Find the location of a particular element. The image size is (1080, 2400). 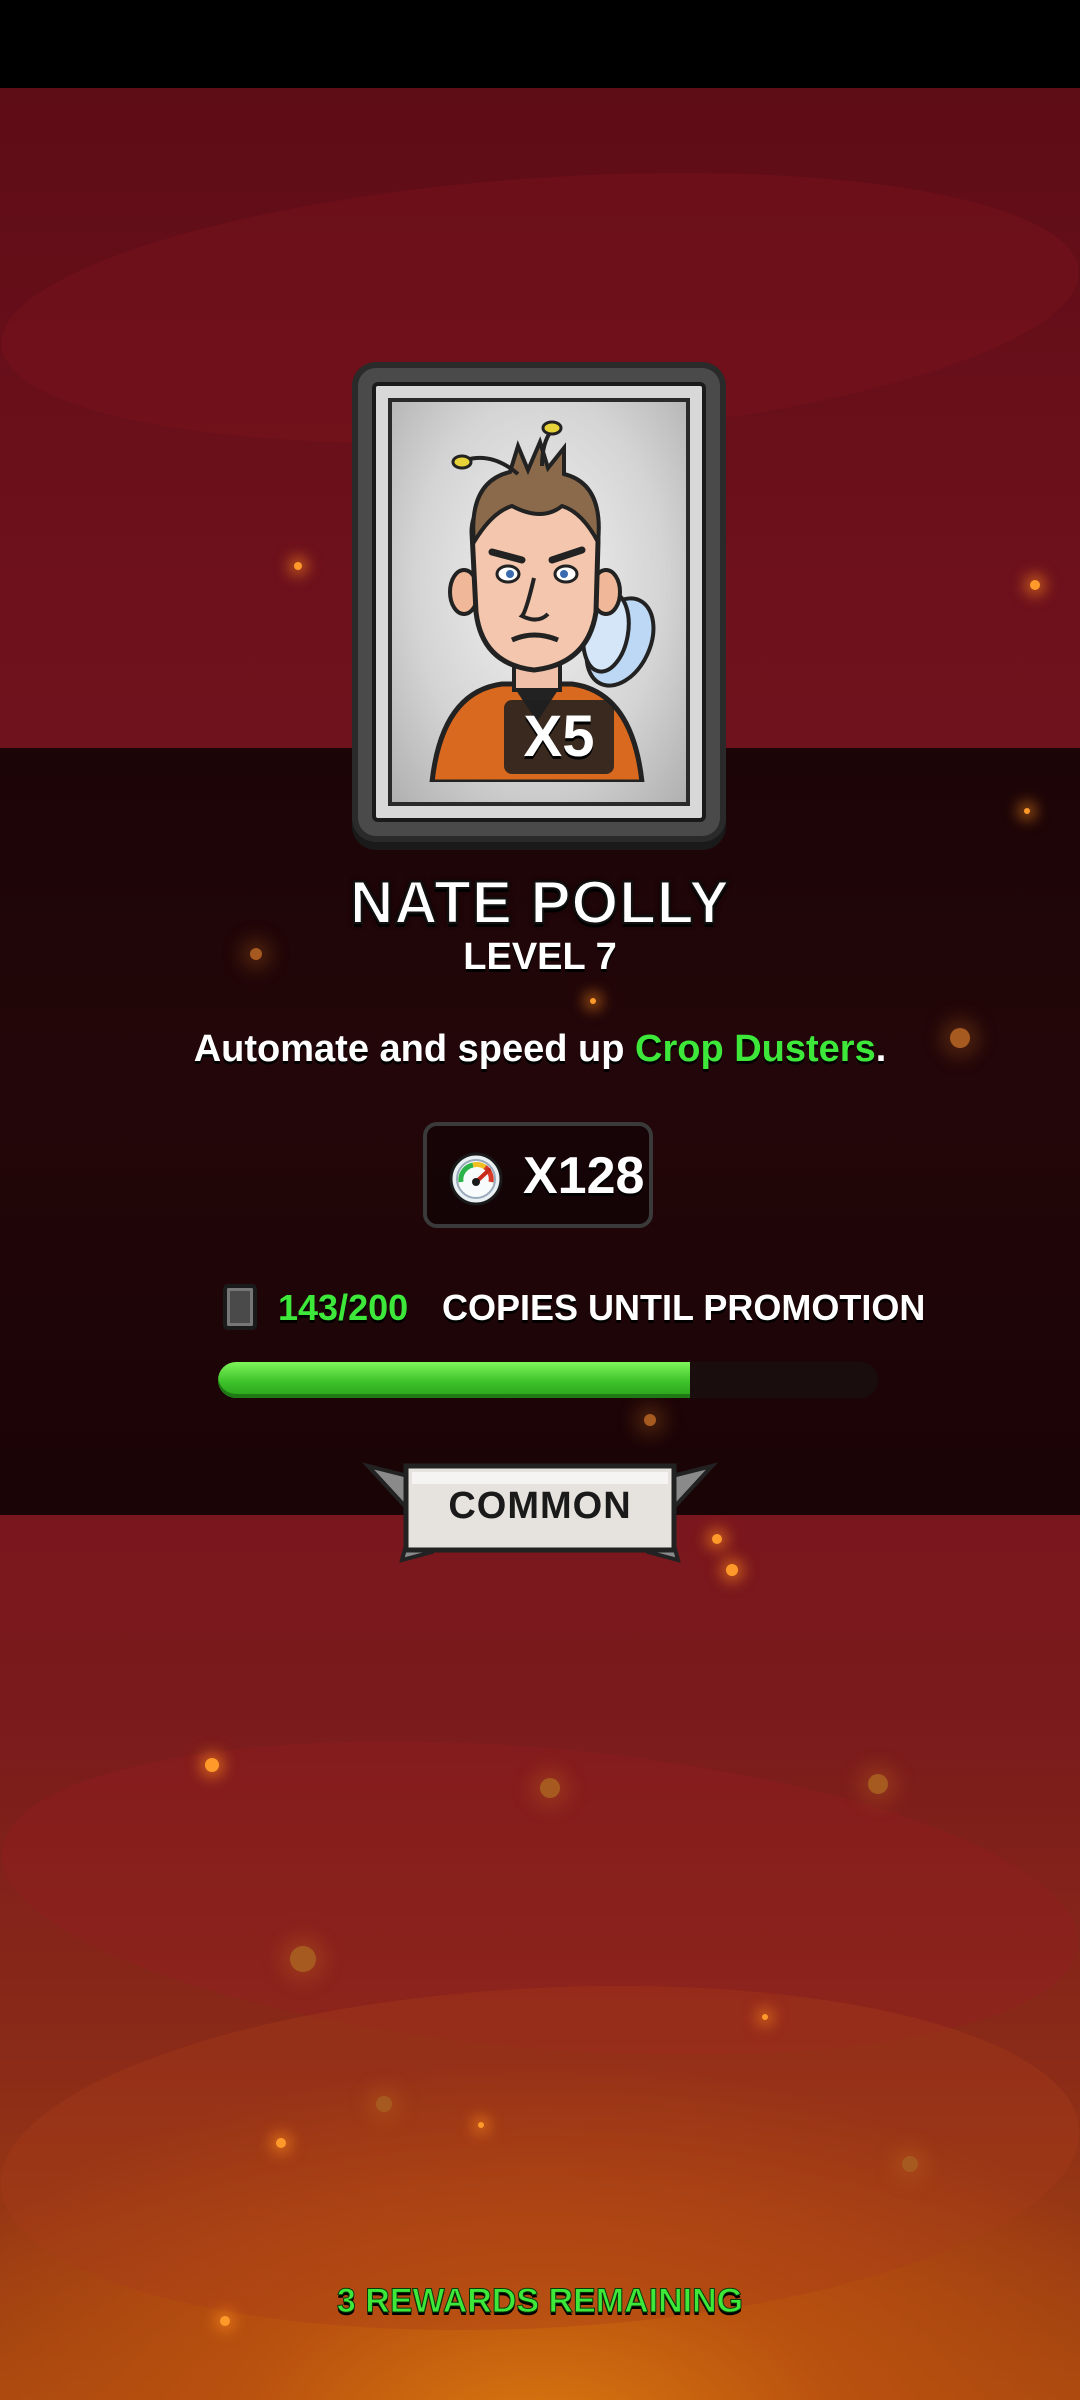

promotion-row: 143/200 COPIES UNTIL PROMOTION is located at coordinates (540, 1312).